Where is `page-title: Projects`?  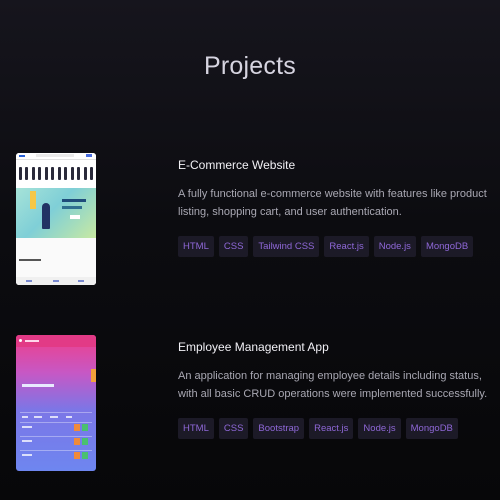 page-title: Projects is located at coordinates (250, 66).